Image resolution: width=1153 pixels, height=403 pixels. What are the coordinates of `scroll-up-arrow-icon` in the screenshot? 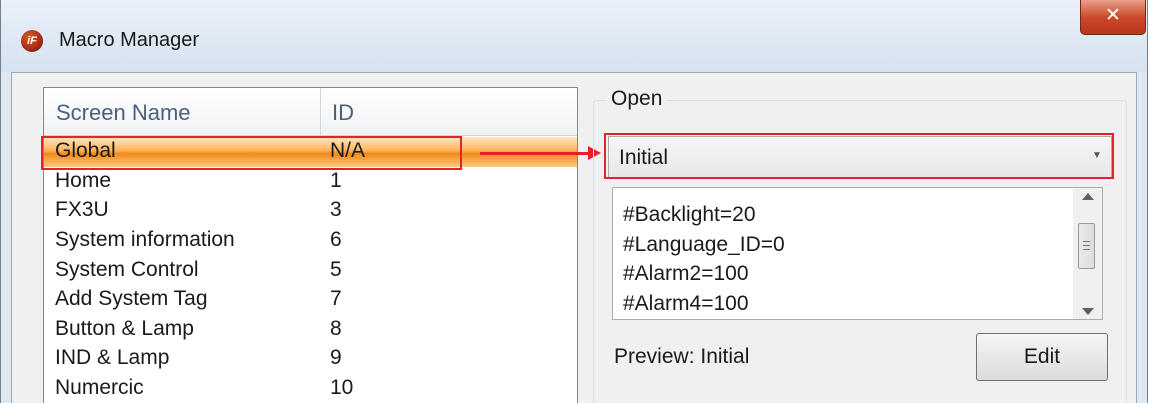 It's located at (1088, 196).